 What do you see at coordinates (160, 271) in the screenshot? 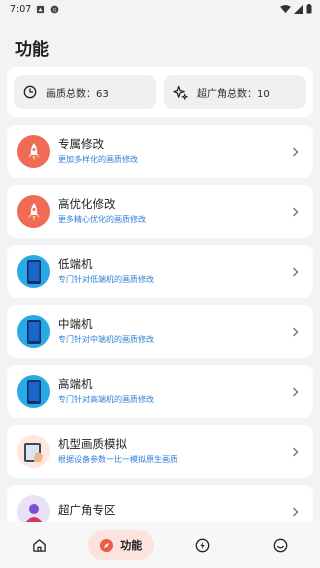
I see `list-item-low-end: 低端机 专门针对低端机的画质修改` at bounding box center [160, 271].